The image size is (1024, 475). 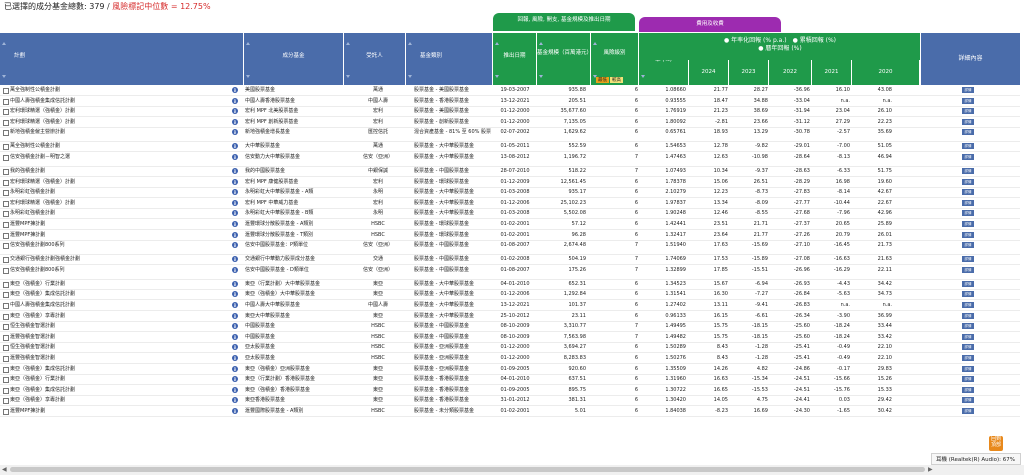 I want to click on return-type-legend: ● 年率化回報 (% p.a.) ● 累積回報 (%) ● 曆年回報 (%), so click(x=780, y=46).